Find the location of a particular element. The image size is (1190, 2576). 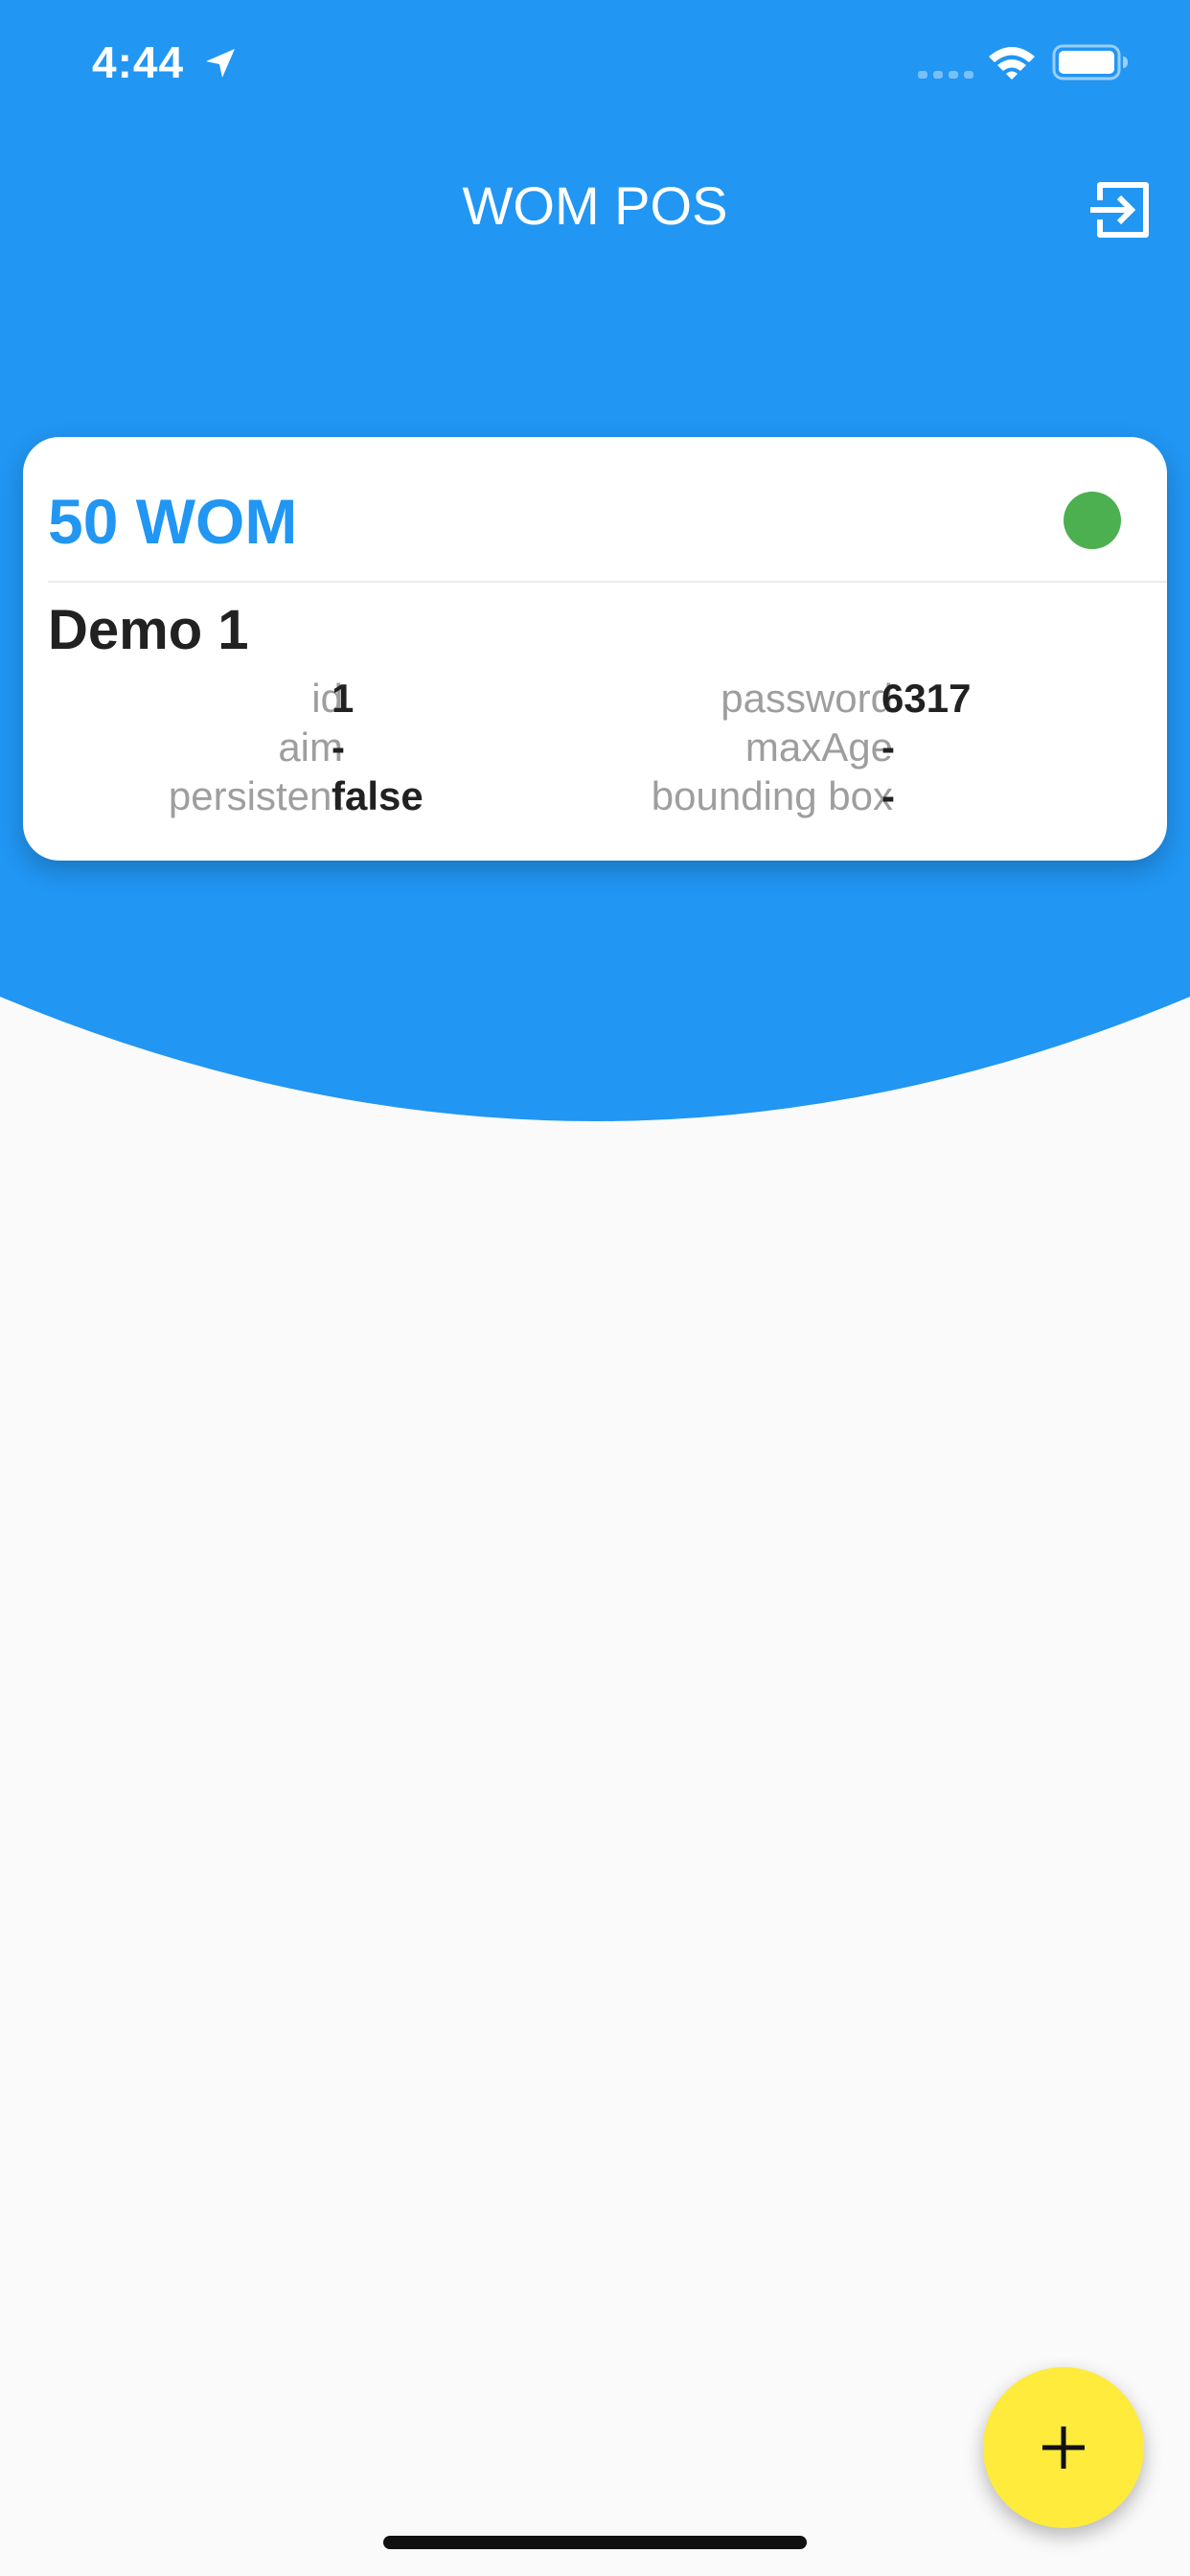

plus-icon is located at coordinates (1064, 2447).